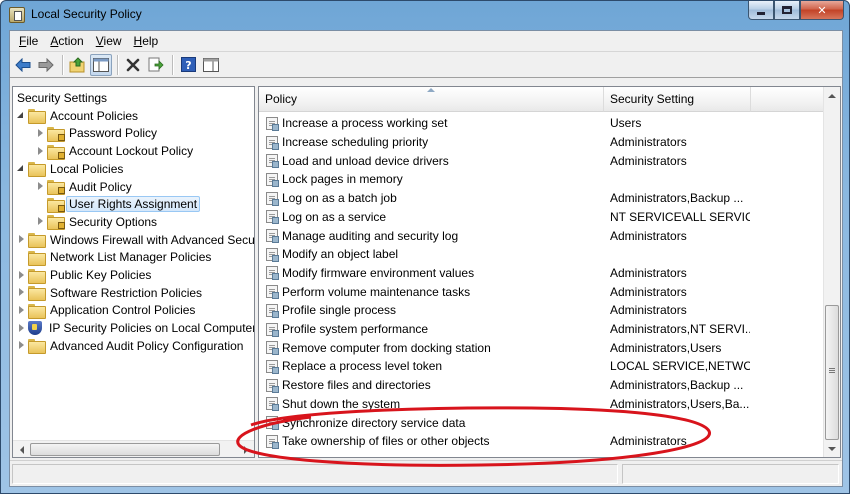  I want to click on minimize-icon, so click(761, 13).